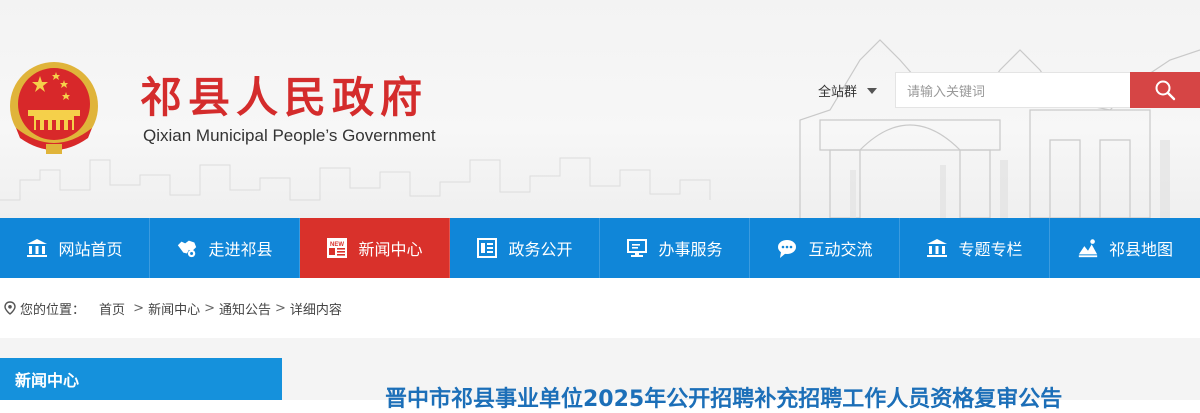  Describe the element at coordinates (390, 249) in the screenshot. I see `nav-item-label: 新闻中心` at that location.